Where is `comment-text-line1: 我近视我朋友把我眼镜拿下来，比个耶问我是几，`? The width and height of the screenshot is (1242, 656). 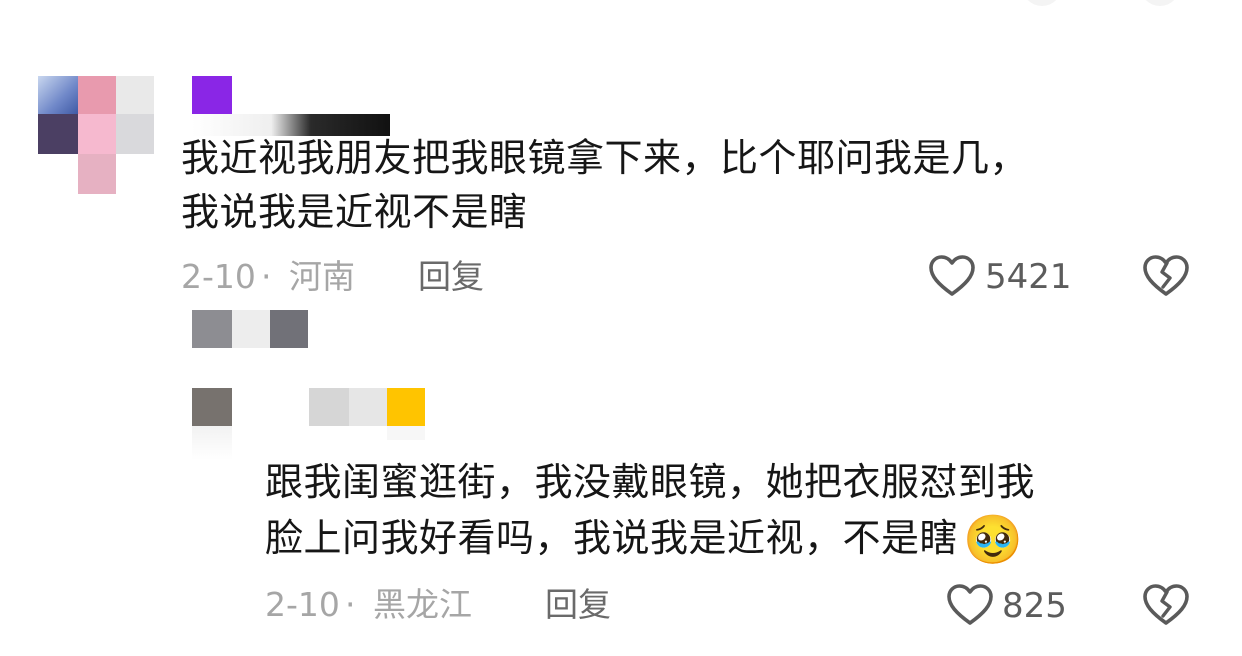
comment-text-line1: 我近视我朋友把我眼镜拿下来，比个耶问我是几， is located at coordinates (605, 158).